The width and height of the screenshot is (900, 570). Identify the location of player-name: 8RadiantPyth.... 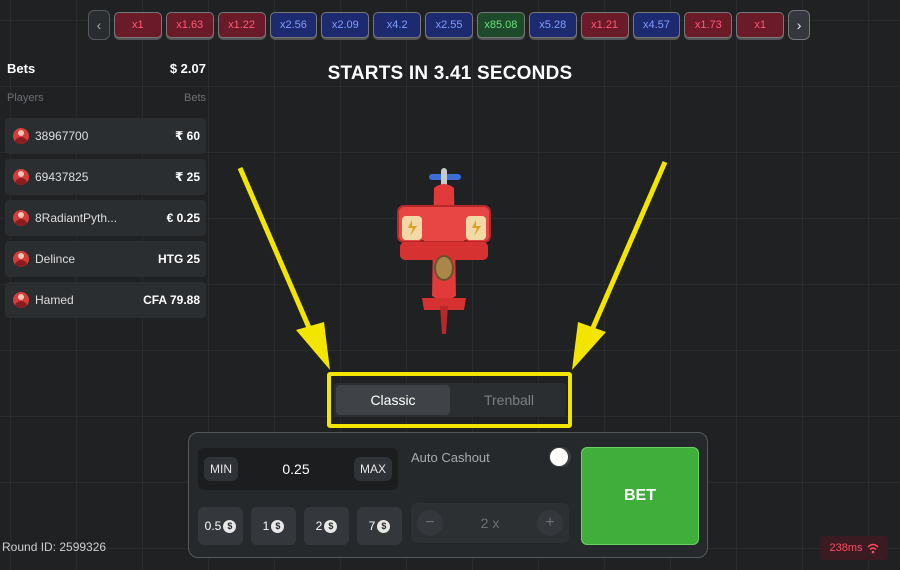
(76, 218).